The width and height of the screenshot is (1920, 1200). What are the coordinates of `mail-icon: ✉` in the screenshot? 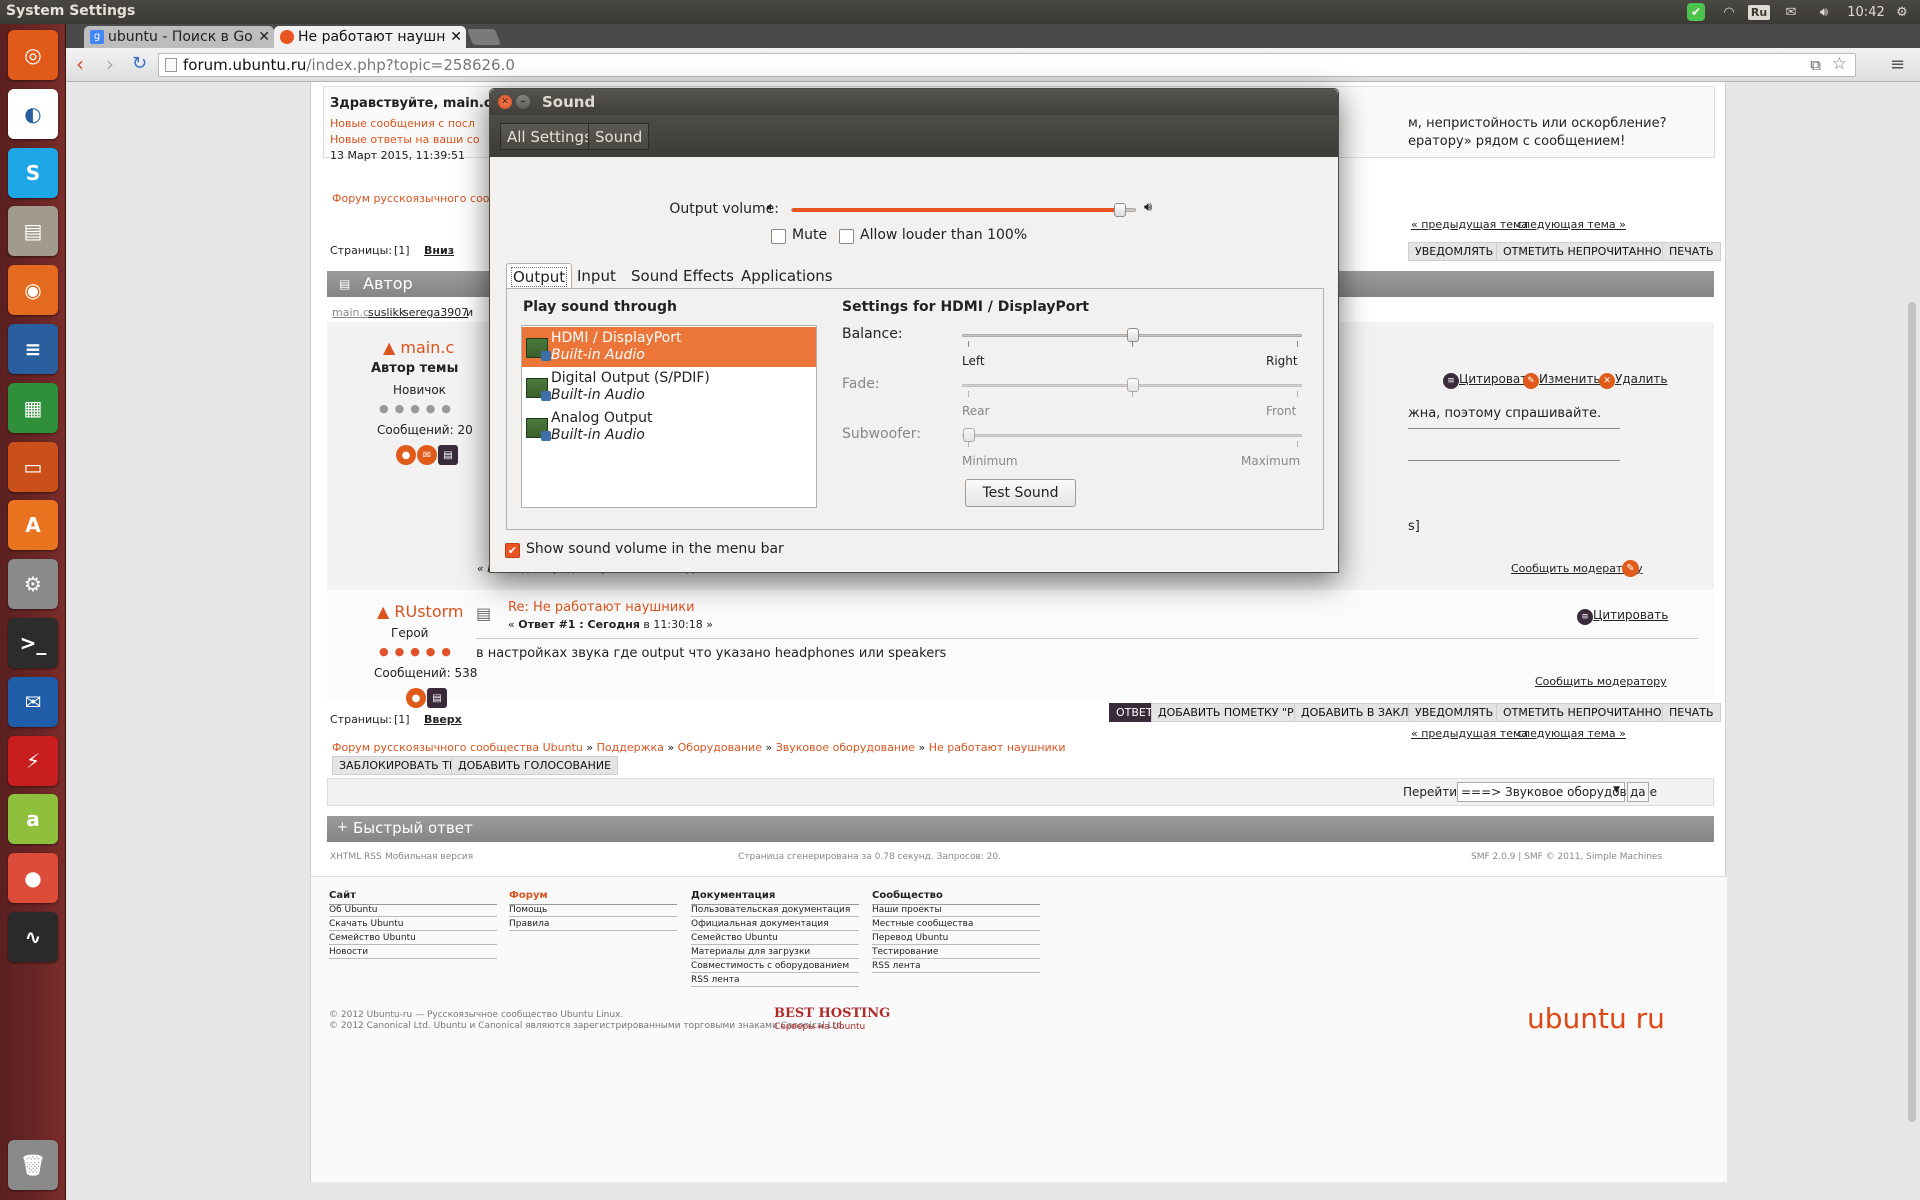 It's located at (1791, 12).